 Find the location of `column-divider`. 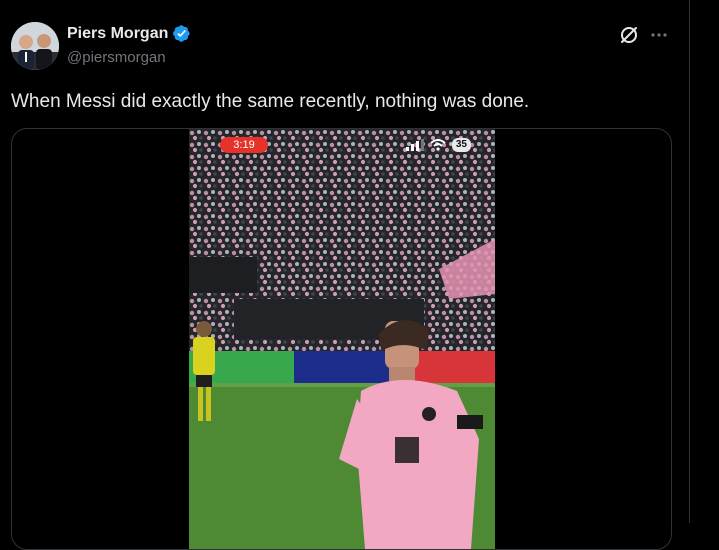

column-divider is located at coordinates (689, 261).